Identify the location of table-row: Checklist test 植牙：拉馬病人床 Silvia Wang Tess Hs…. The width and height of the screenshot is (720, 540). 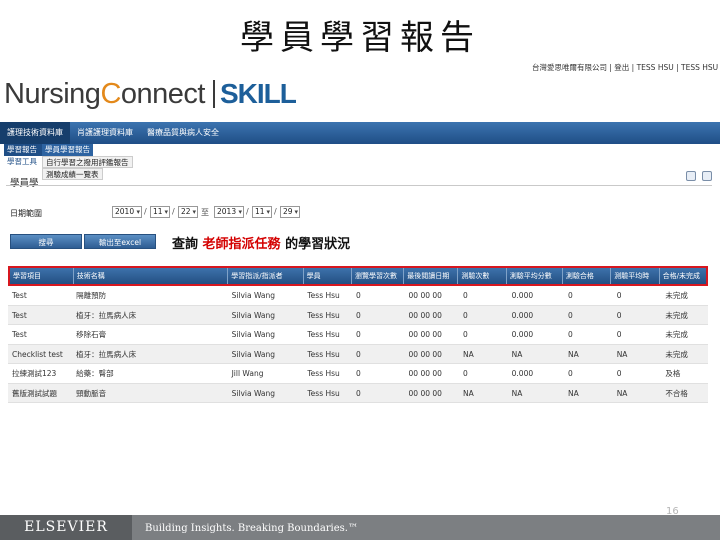
(358, 354).